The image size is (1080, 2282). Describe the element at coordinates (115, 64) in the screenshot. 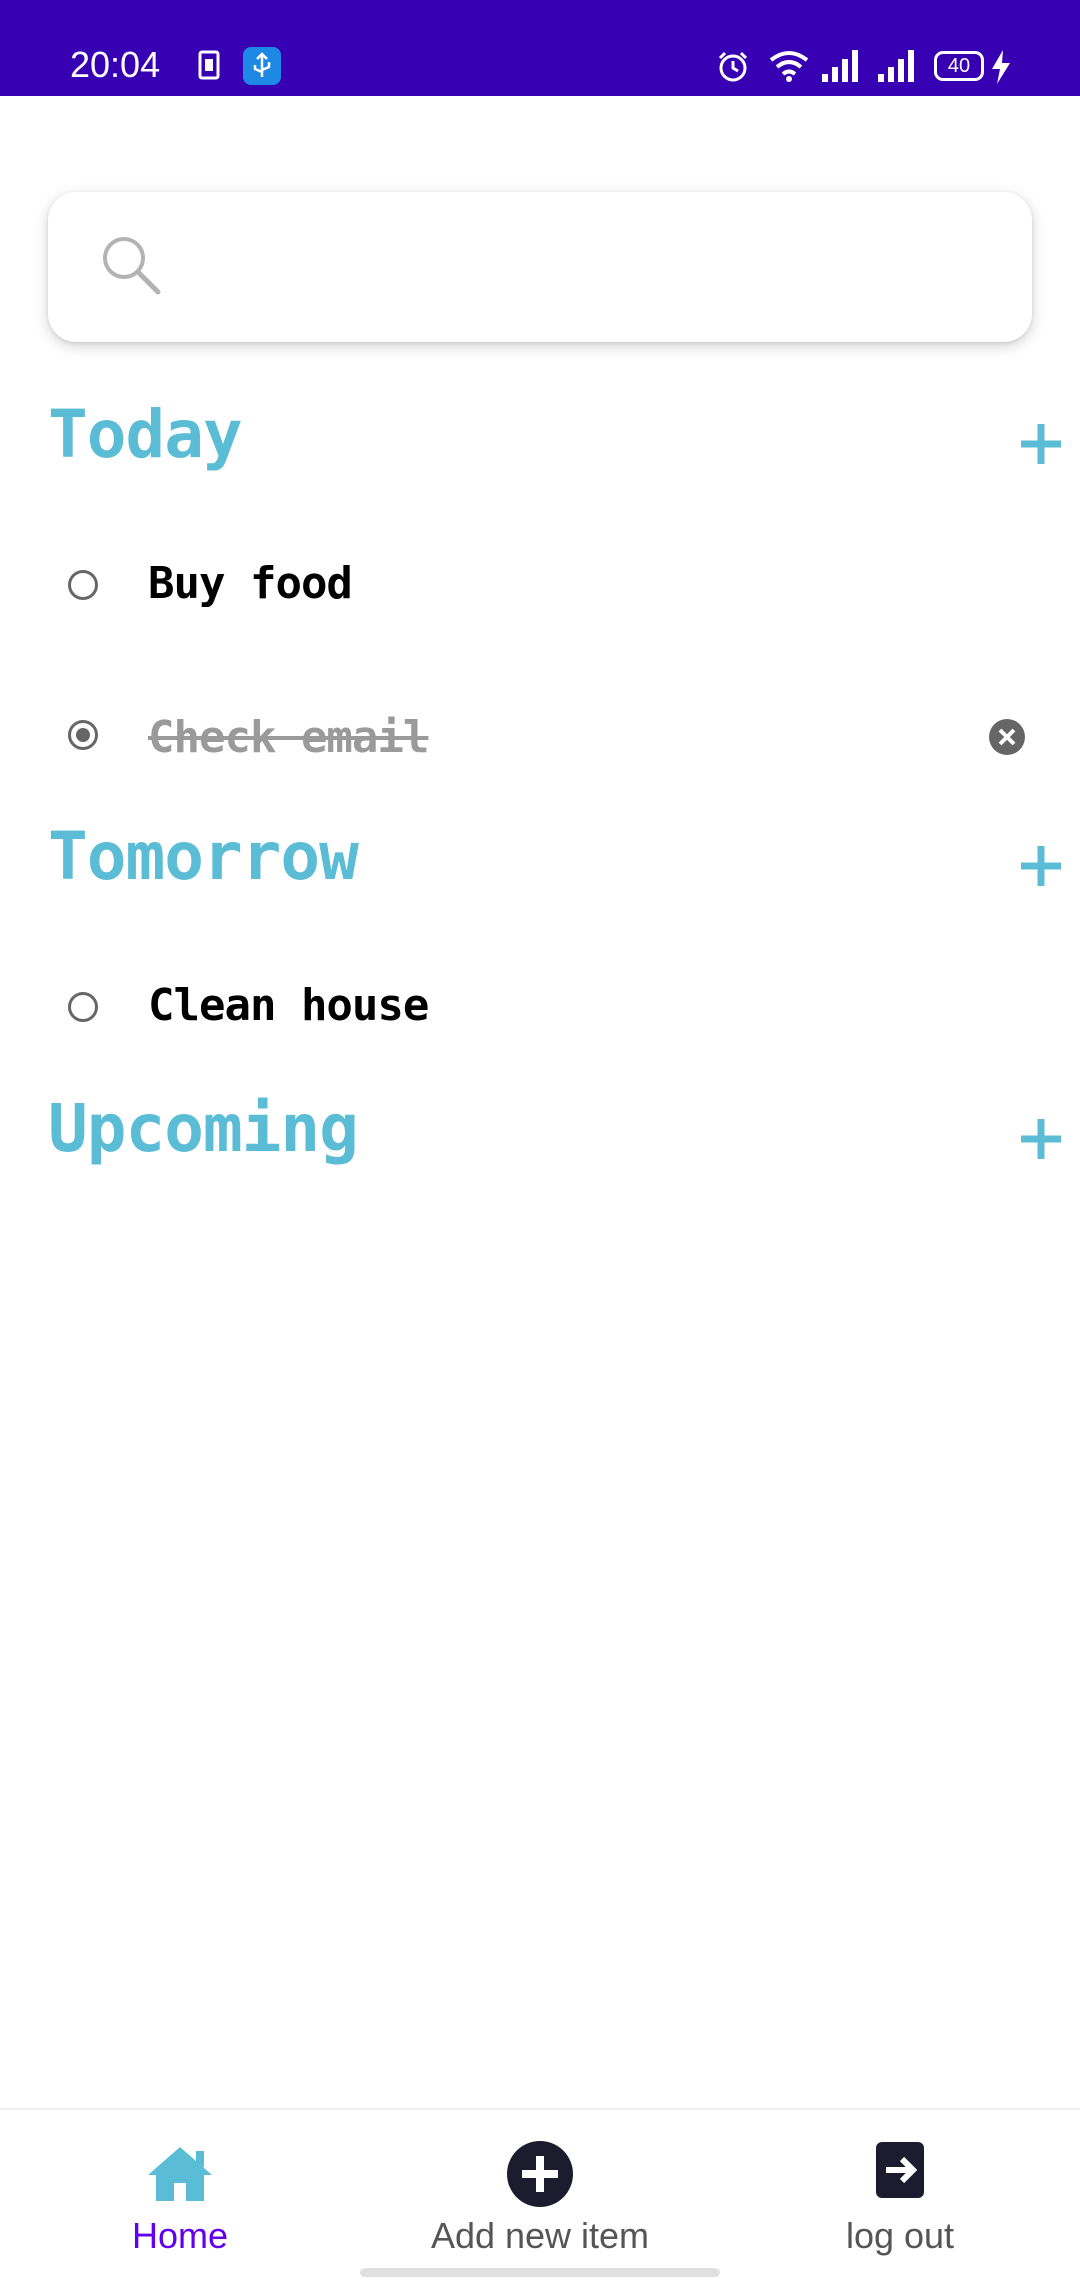

I see `status-time: 20:04` at that location.